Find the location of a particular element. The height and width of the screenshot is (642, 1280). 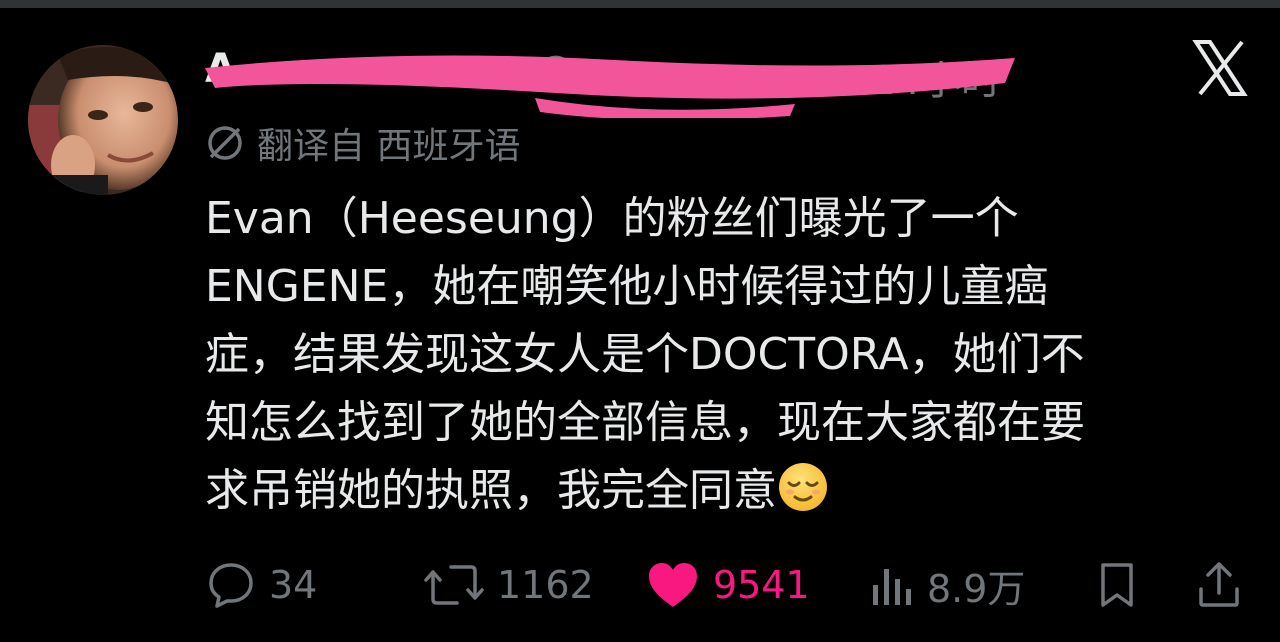

like-button: 9541 is located at coordinates (727, 585).